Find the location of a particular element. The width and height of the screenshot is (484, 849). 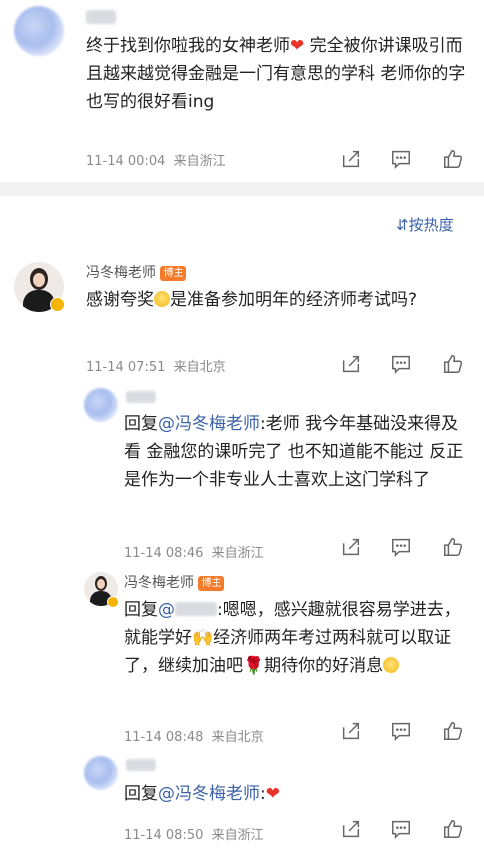

raised-hands-emoji-icon: 🙌 is located at coordinates (203, 638).